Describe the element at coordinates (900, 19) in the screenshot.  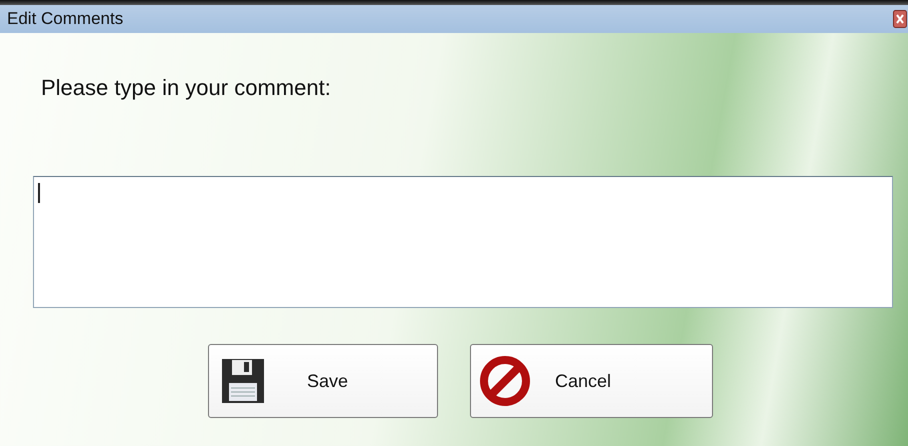
I see `close-icon` at that location.